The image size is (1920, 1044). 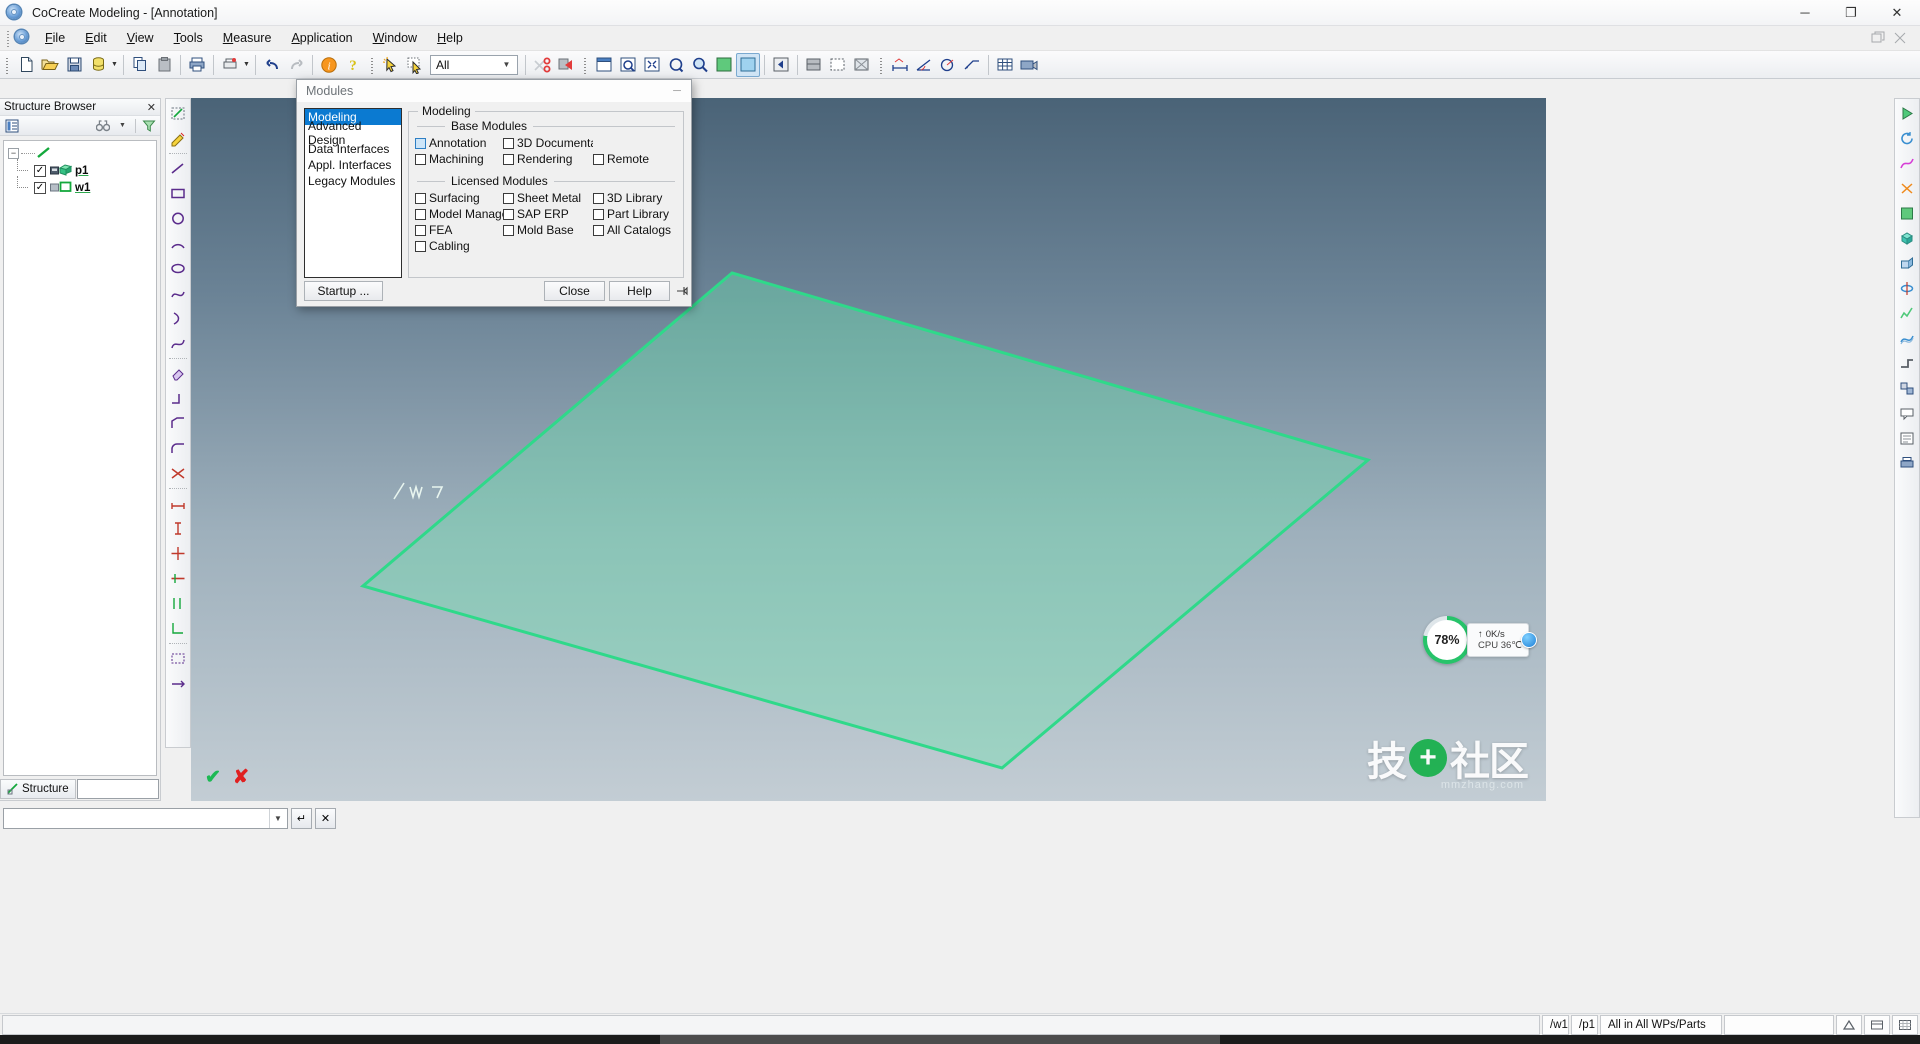 I want to click on undo-icon, so click(x=272, y=65).